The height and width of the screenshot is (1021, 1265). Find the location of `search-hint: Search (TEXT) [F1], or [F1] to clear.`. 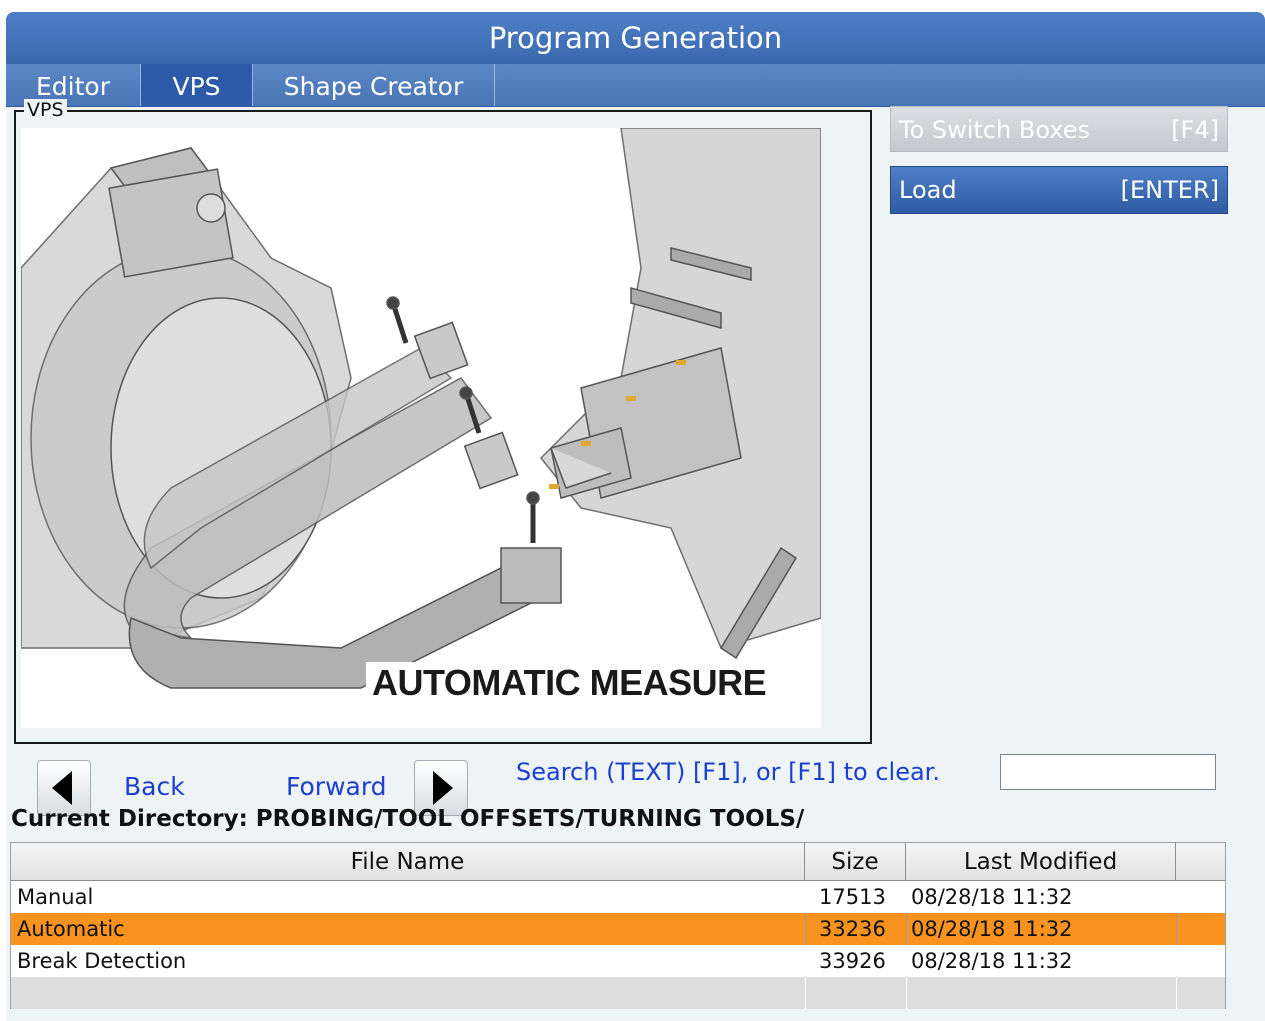

search-hint: Search (TEXT) [F1], or [F1] to clear. is located at coordinates (728, 772).